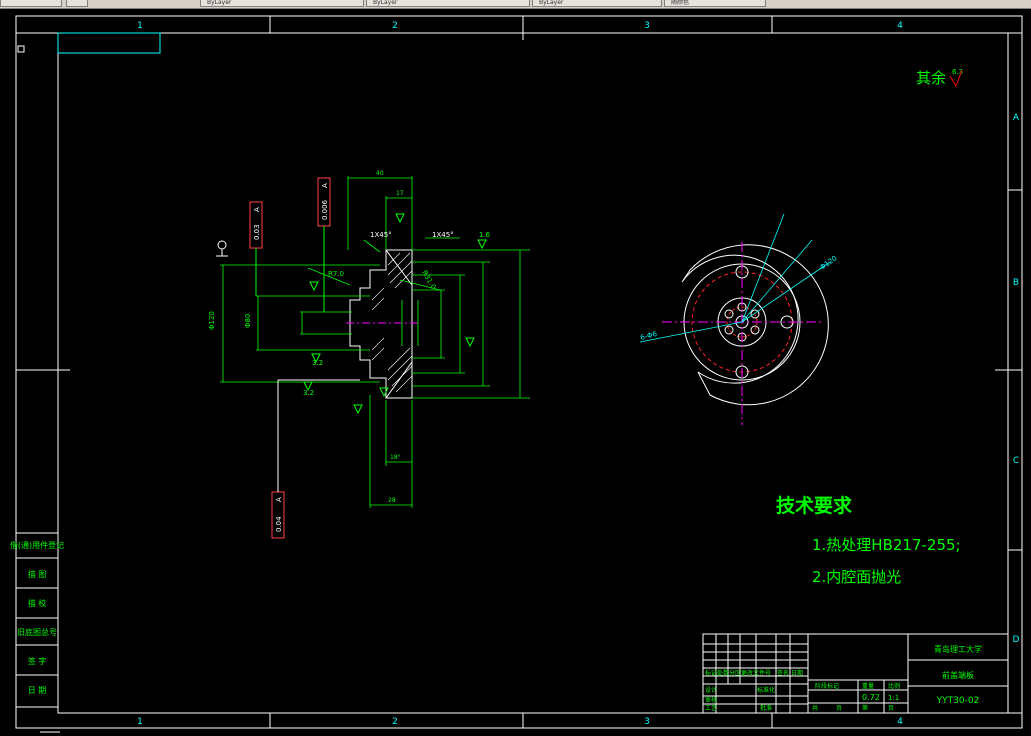 The image size is (1031, 736). Describe the element at coordinates (37, 603) in the screenshot. I see `side-table-cell: 描 校` at that location.